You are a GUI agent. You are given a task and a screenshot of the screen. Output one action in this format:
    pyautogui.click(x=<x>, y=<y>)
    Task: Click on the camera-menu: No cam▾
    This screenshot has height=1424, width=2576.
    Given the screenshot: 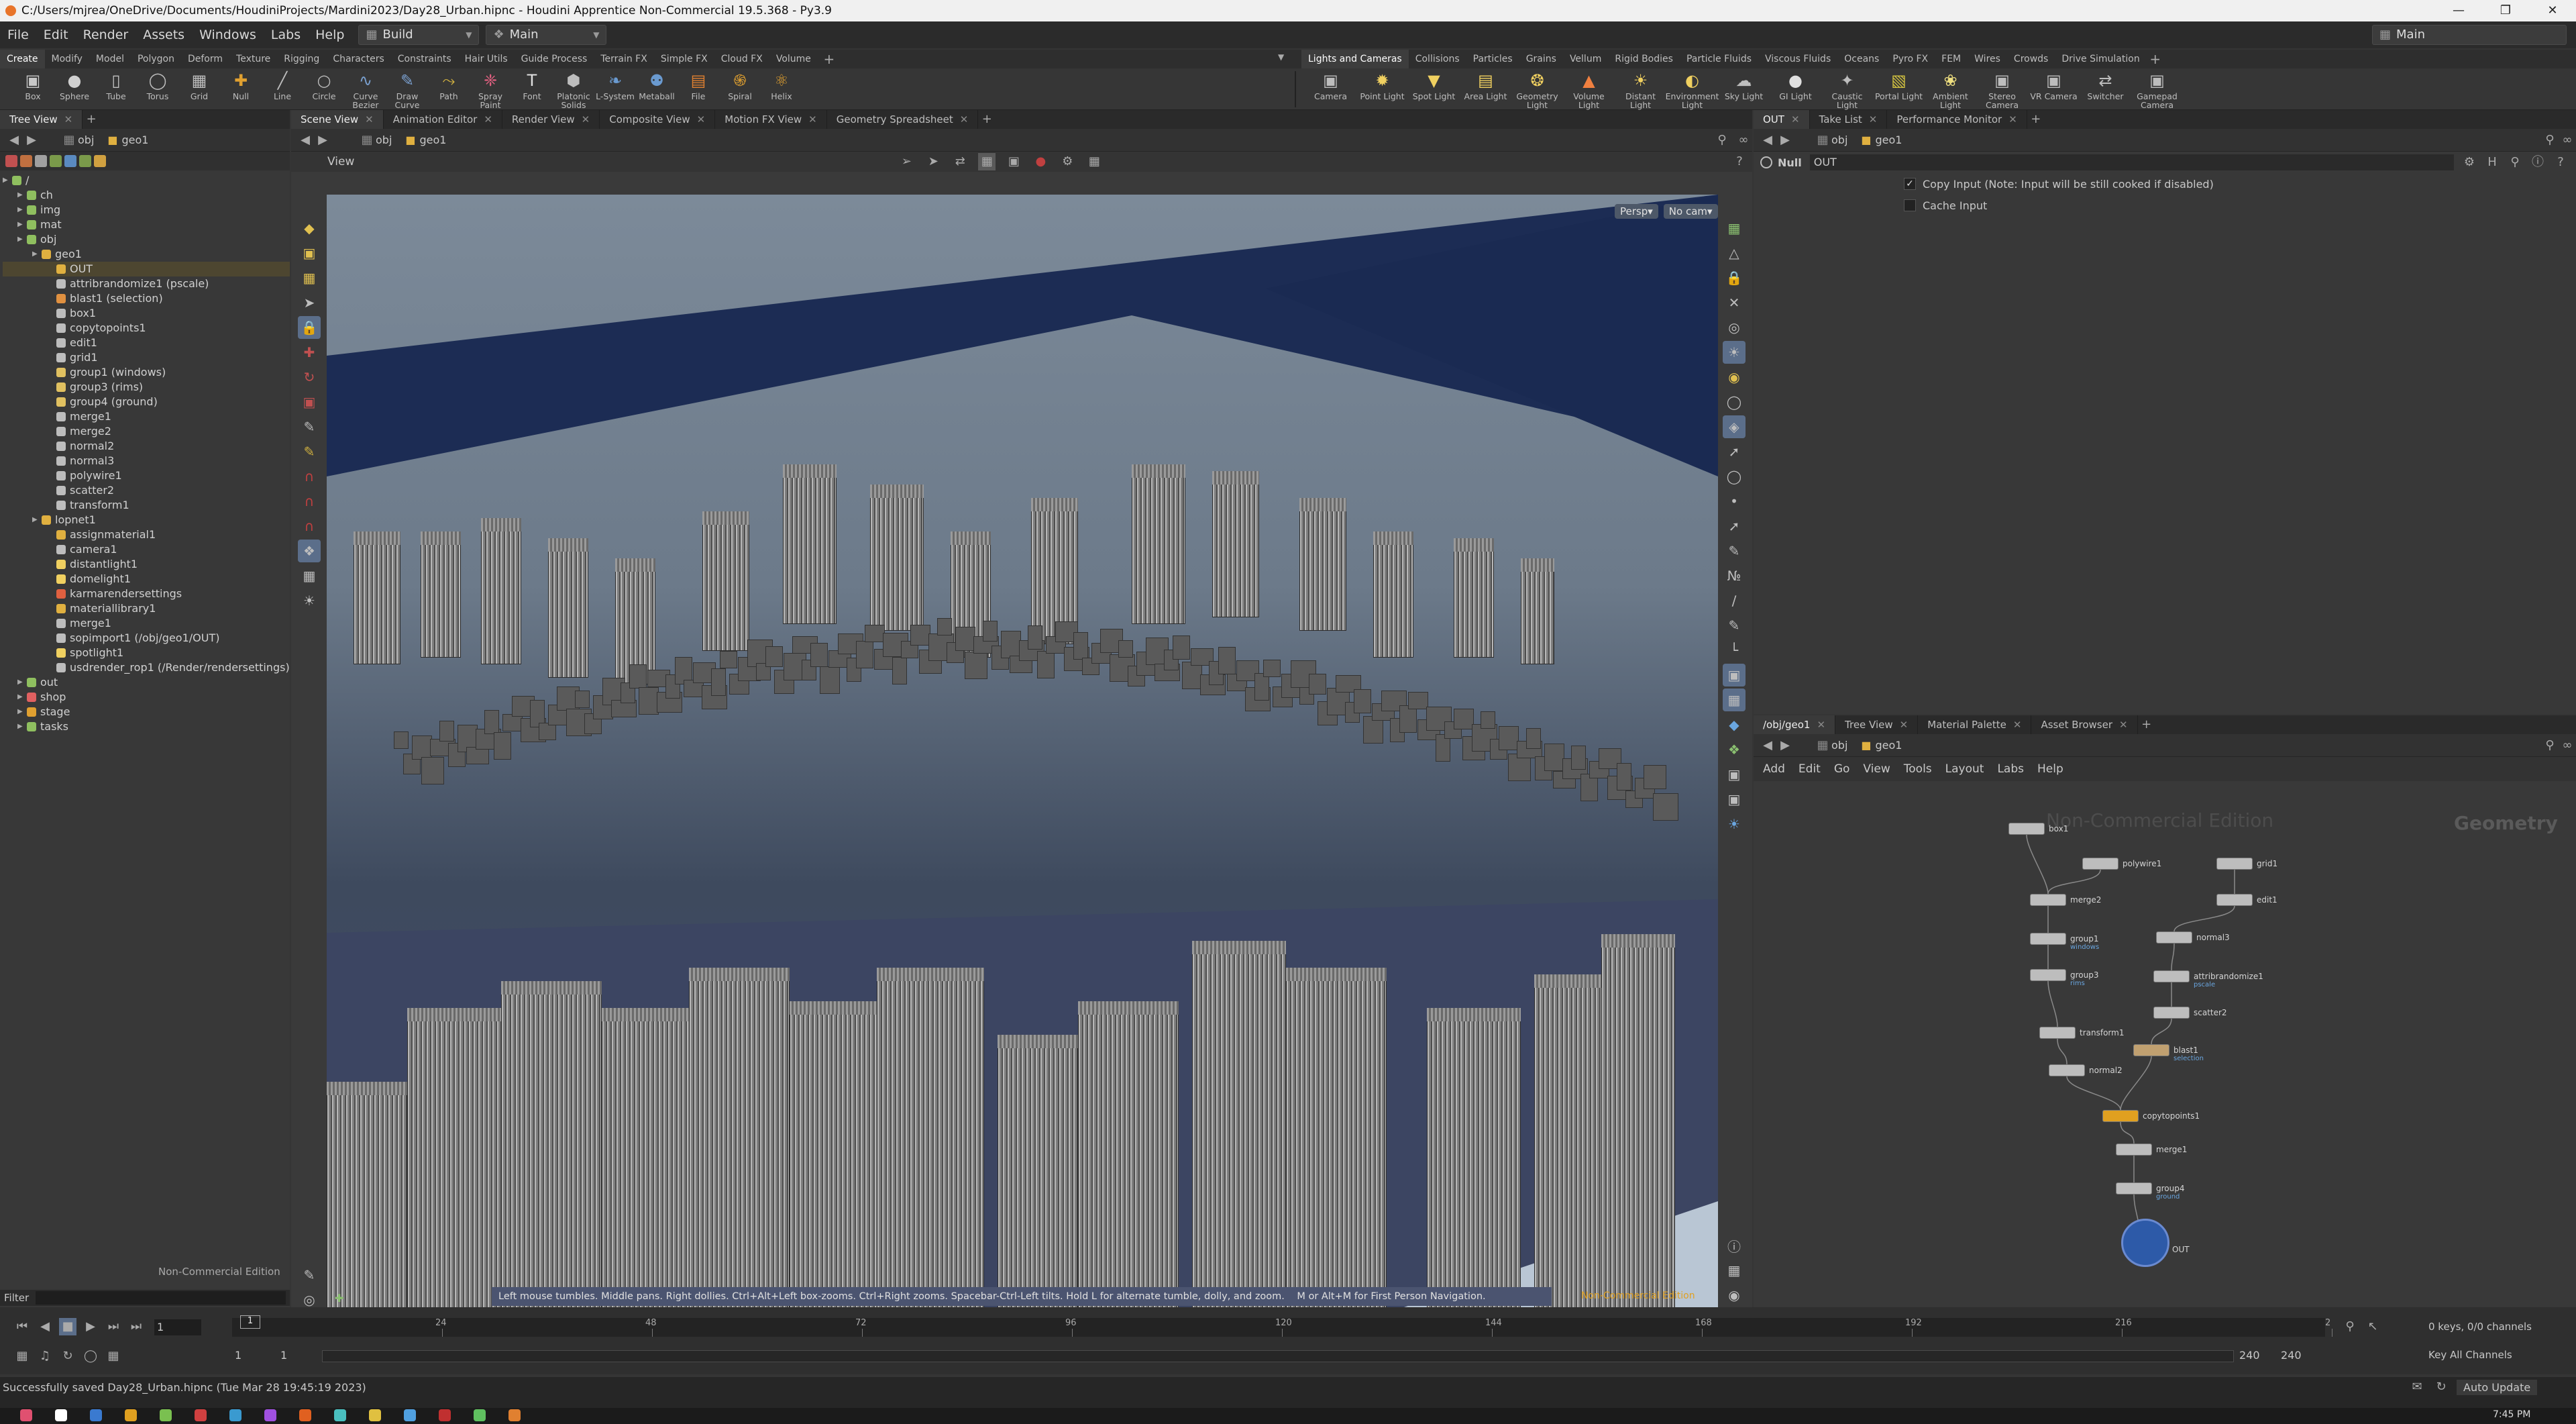 What is the action you would take?
    pyautogui.click(x=1690, y=211)
    